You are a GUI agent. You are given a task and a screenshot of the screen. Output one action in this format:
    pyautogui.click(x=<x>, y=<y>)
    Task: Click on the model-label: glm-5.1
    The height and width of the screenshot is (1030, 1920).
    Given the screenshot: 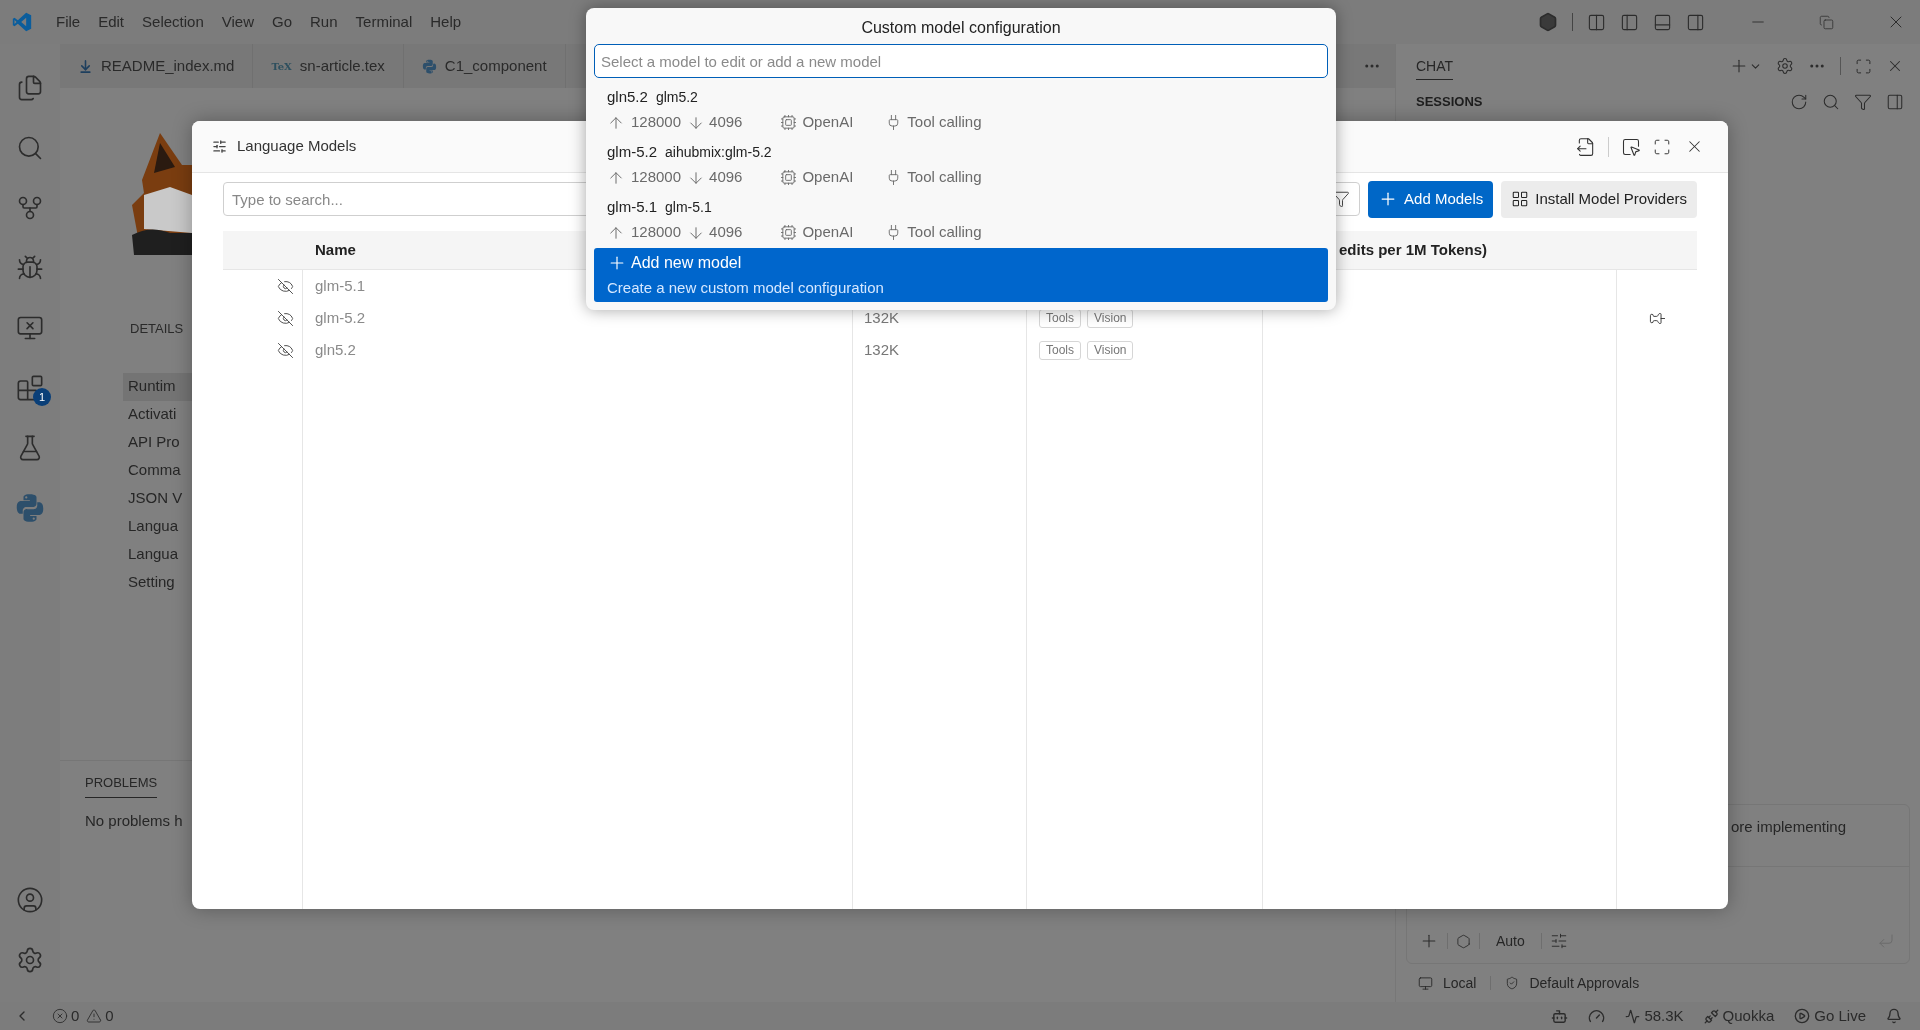 What is the action you would take?
    pyautogui.click(x=632, y=207)
    